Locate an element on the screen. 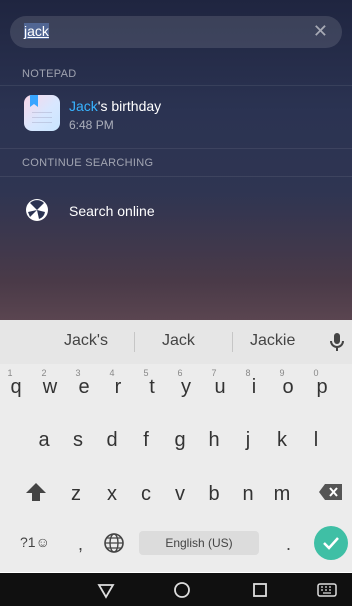  key-l: l is located at coordinates (316, 440).